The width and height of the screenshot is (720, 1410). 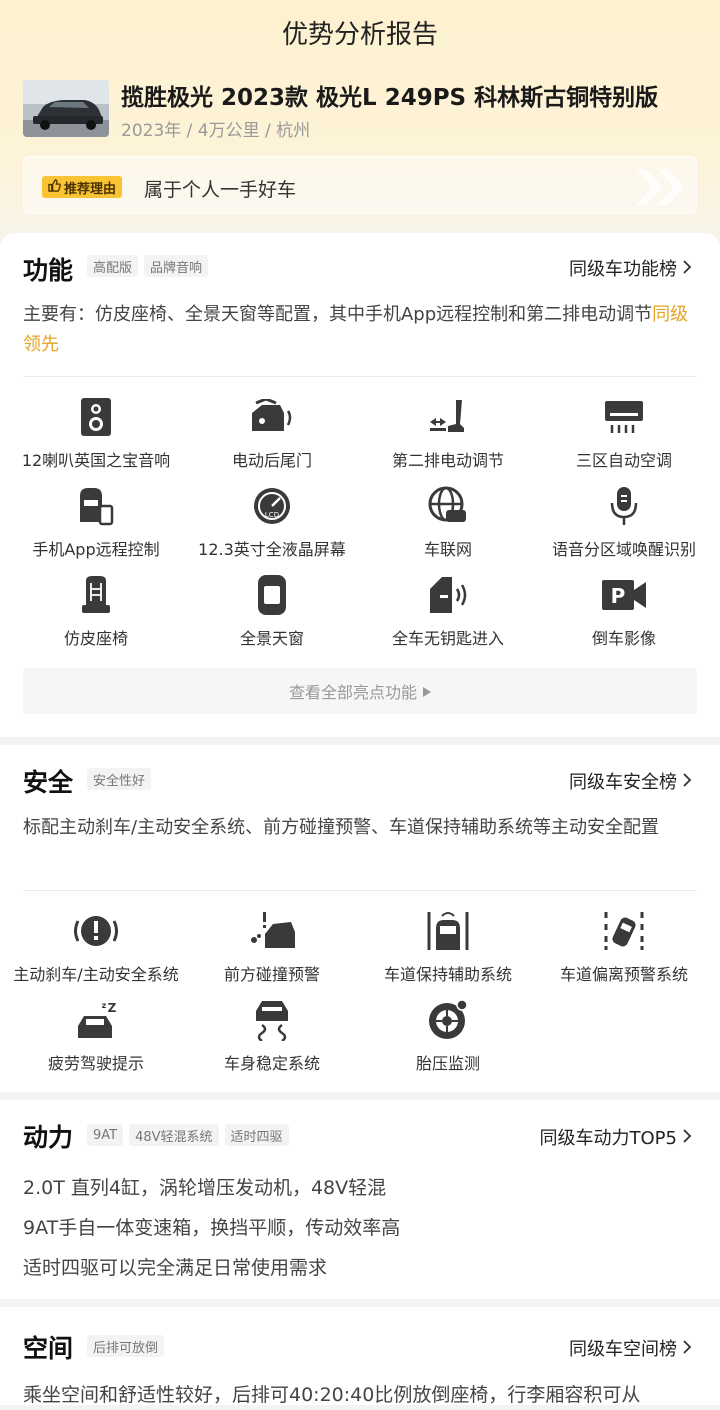 I want to click on recommend-reason-tag: 推荐理由, so click(x=82, y=187).